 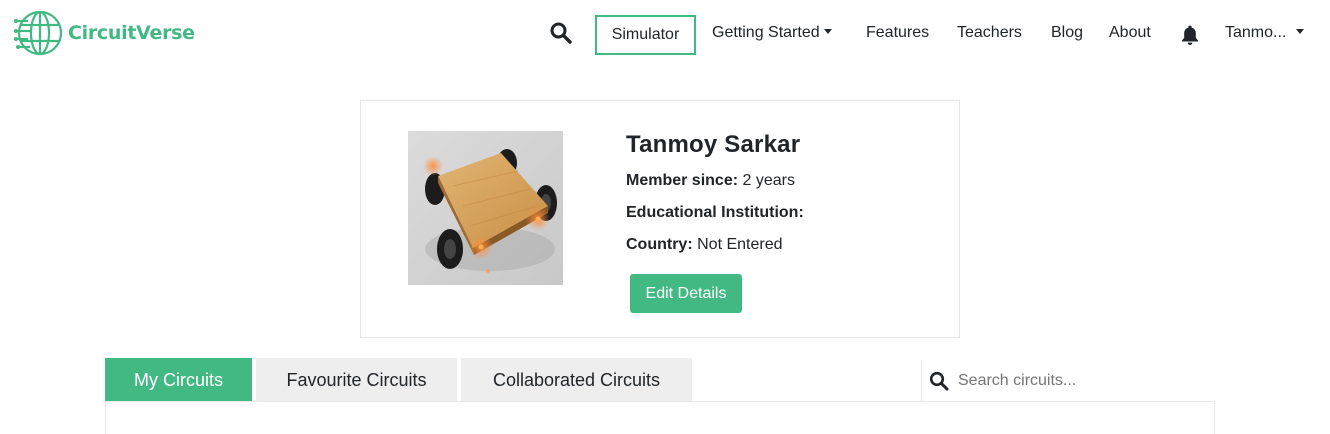 What do you see at coordinates (659, 244) in the screenshot?
I see `country-label: Country:` at bounding box center [659, 244].